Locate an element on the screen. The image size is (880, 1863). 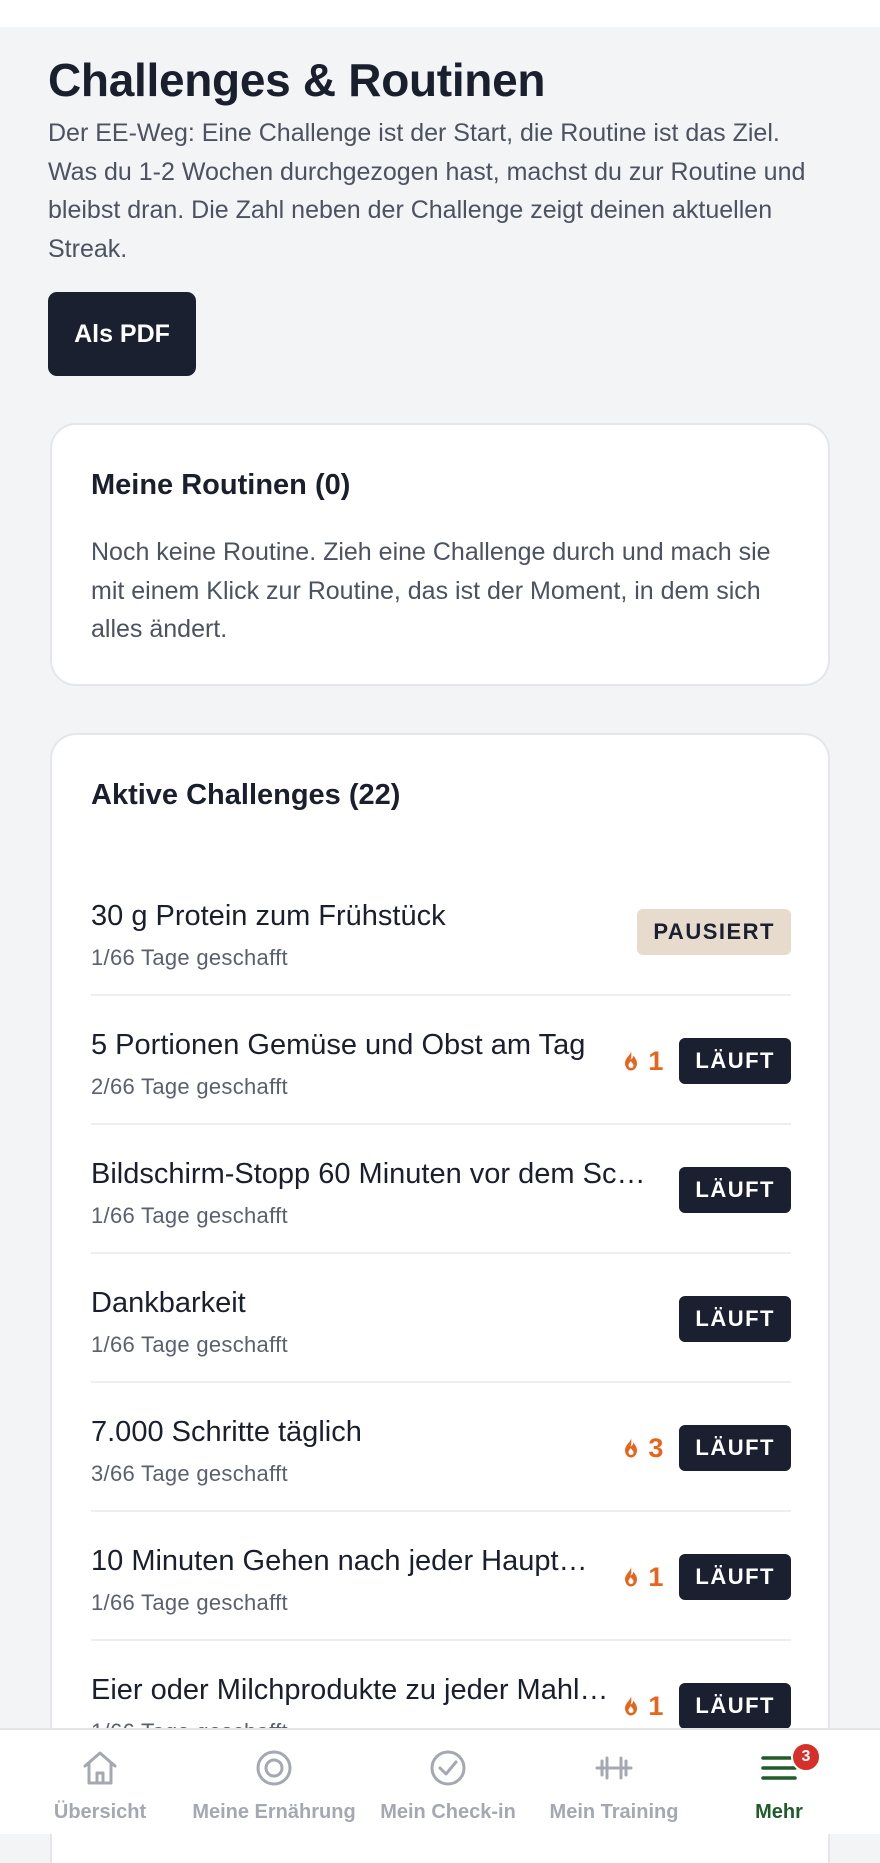
challenge-item: Dankbarkeit 1/66 Tage geschafft LÄUFT is located at coordinates (441, 1318).